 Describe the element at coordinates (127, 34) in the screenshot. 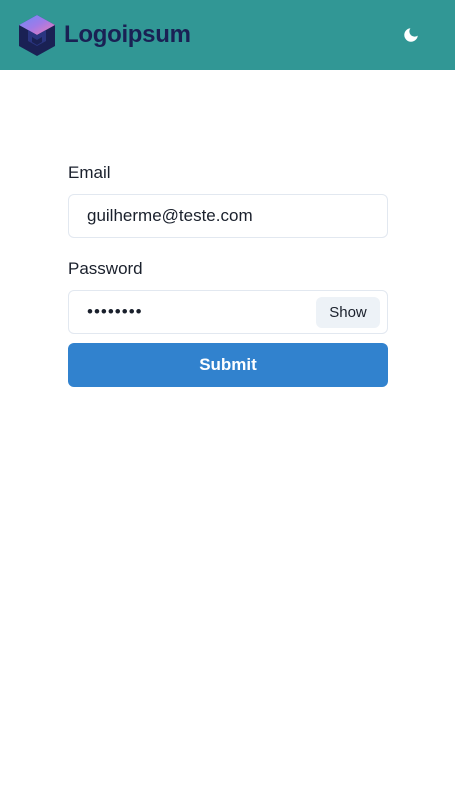

I see `logo-text: Logoipsum` at that location.